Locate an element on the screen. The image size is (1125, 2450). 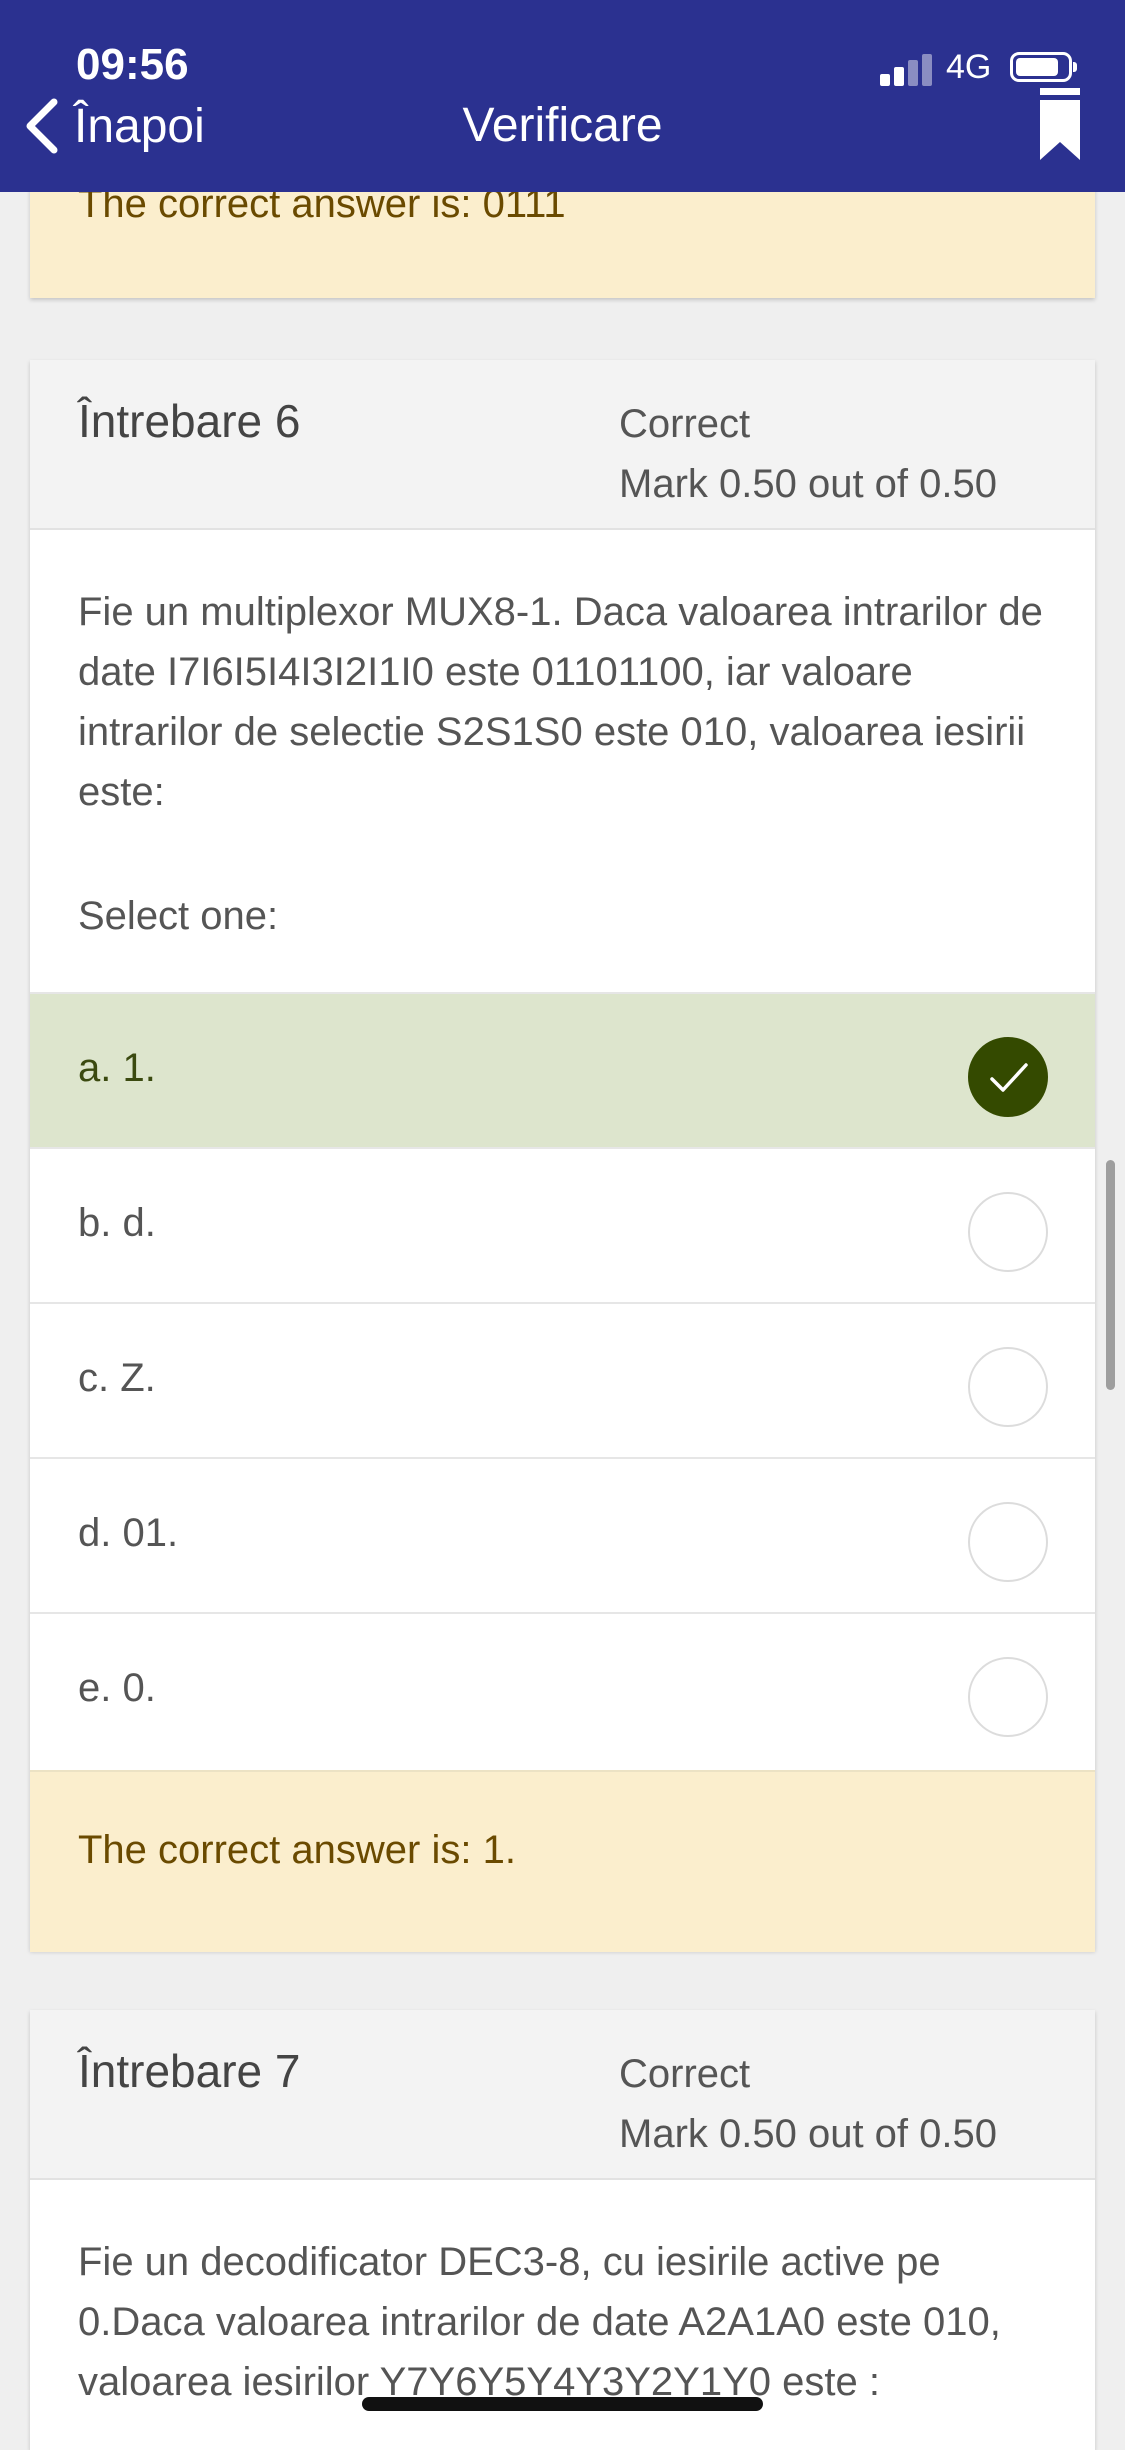
option-d: d. 01. is located at coordinates (562, 1534).